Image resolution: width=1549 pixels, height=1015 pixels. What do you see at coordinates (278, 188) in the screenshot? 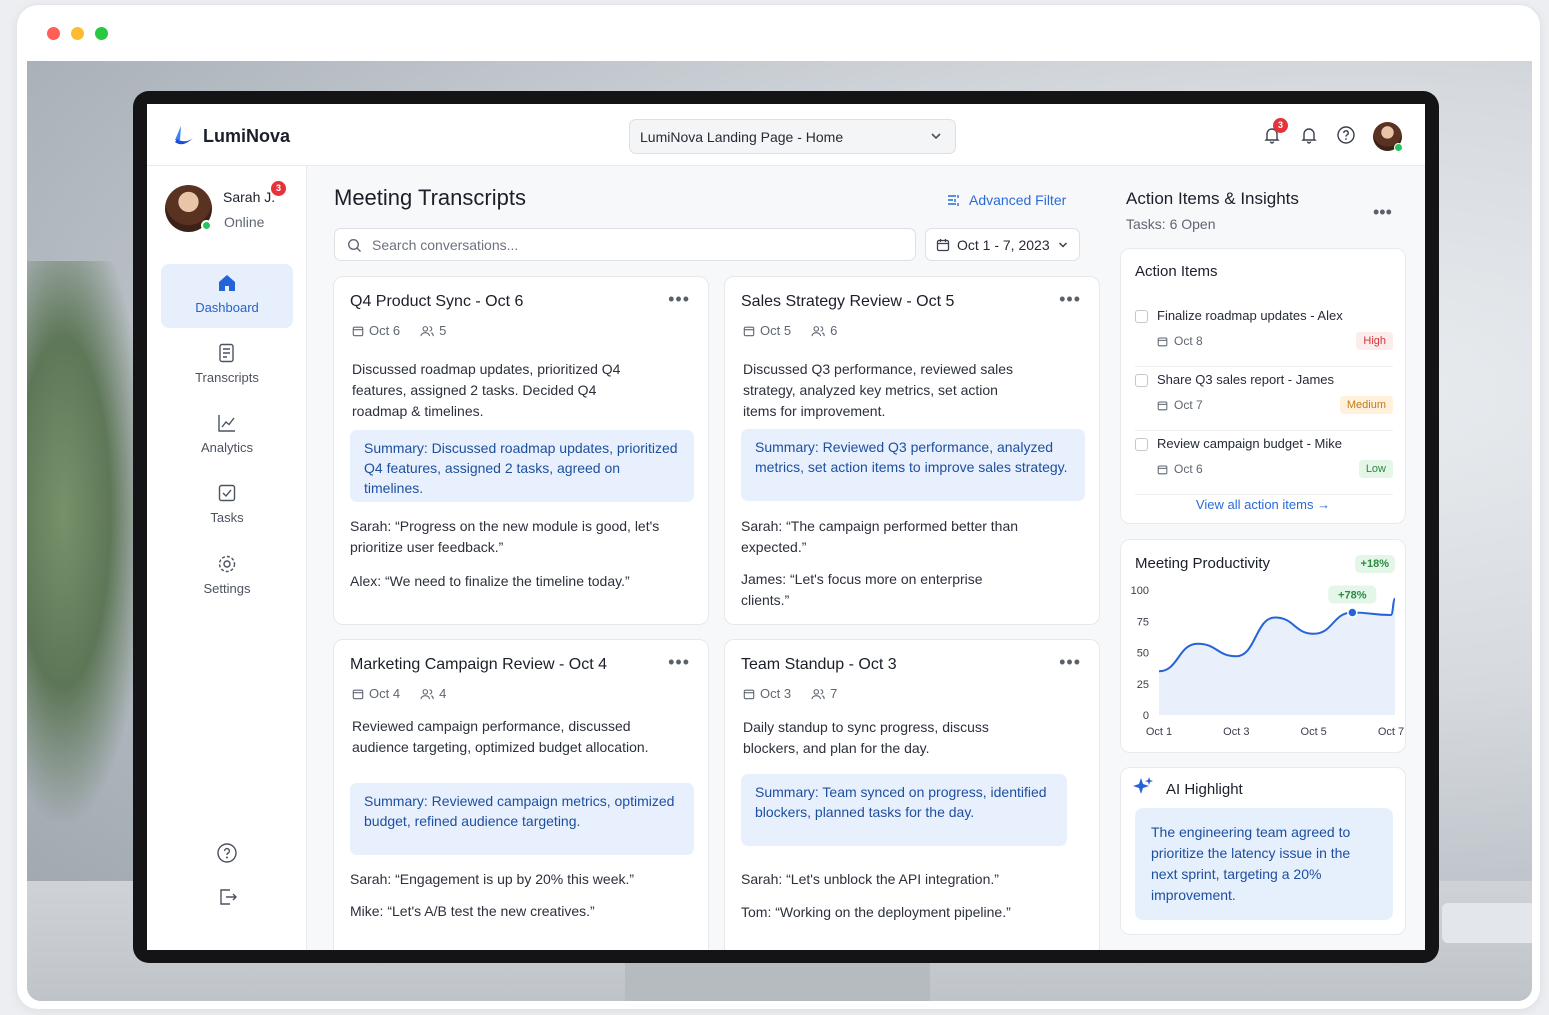
I see `user-badge: 3` at bounding box center [278, 188].